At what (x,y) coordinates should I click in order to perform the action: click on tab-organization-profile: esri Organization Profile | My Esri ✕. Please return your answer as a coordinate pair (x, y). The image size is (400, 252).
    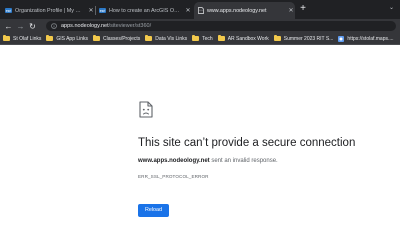
    Looking at the image, I should click on (48, 10).